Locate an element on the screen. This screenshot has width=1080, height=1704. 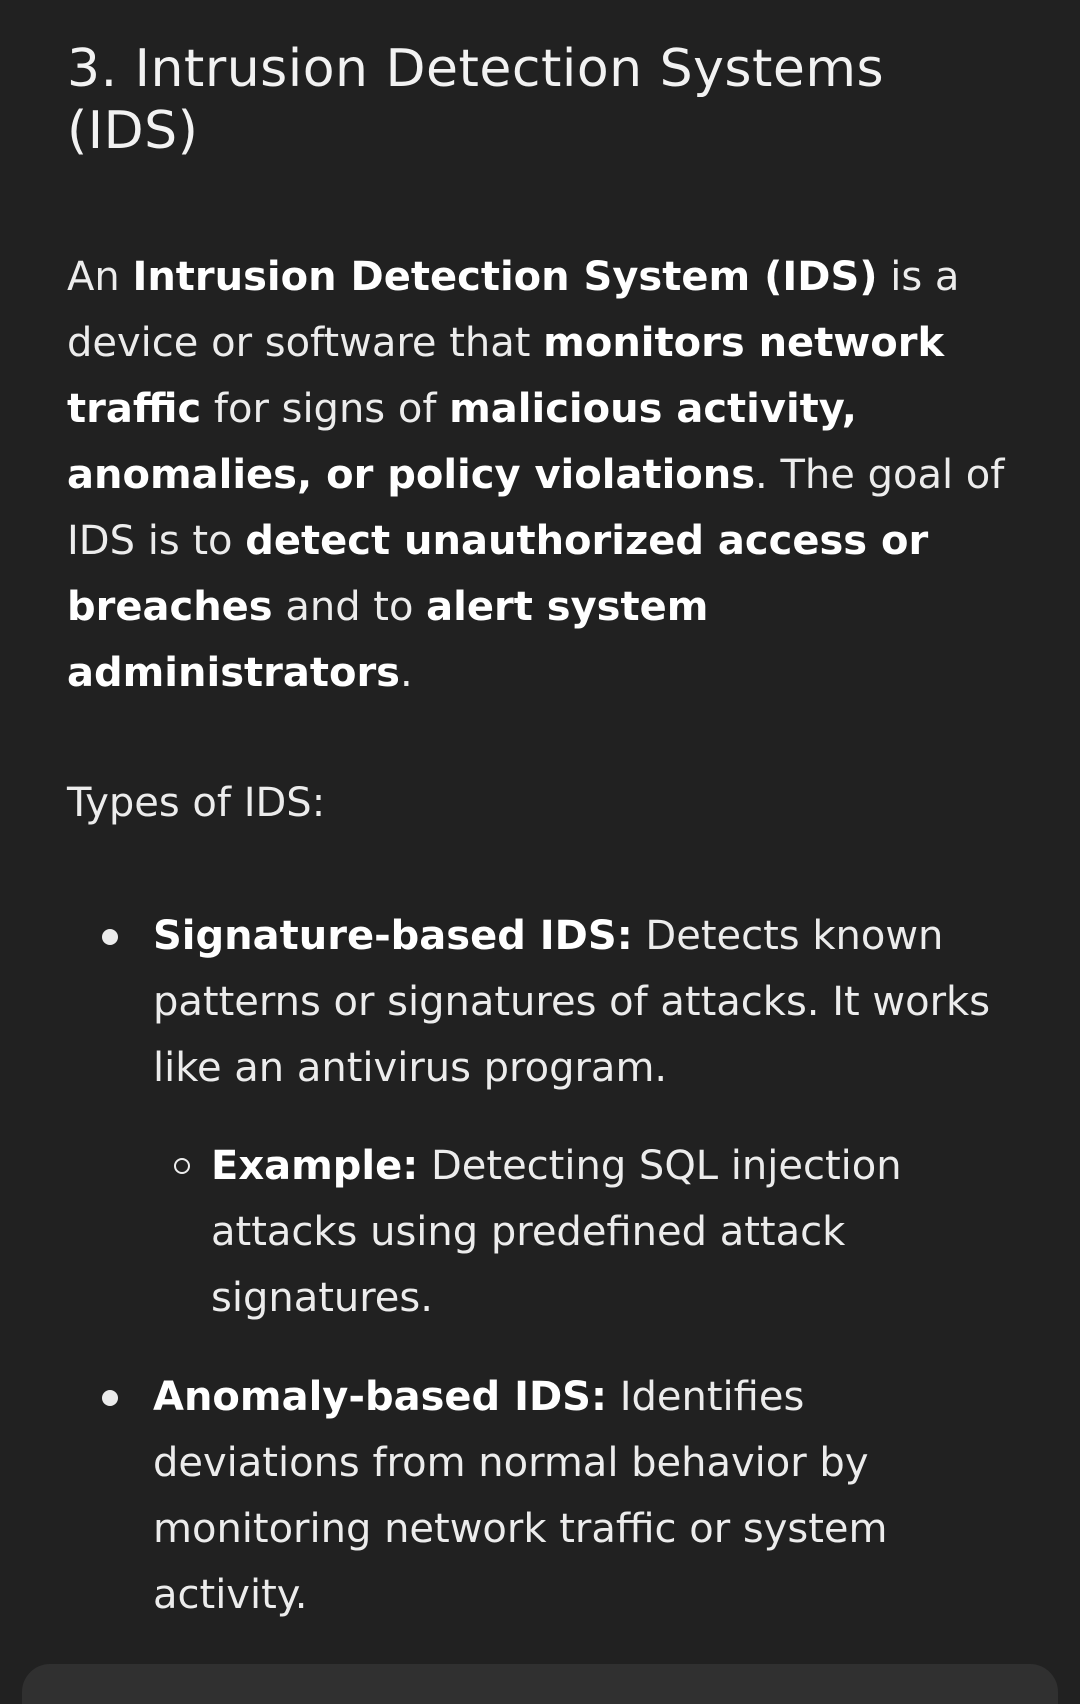
type-title: Anomaly-based IDS: is located at coordinates (380, 1397).